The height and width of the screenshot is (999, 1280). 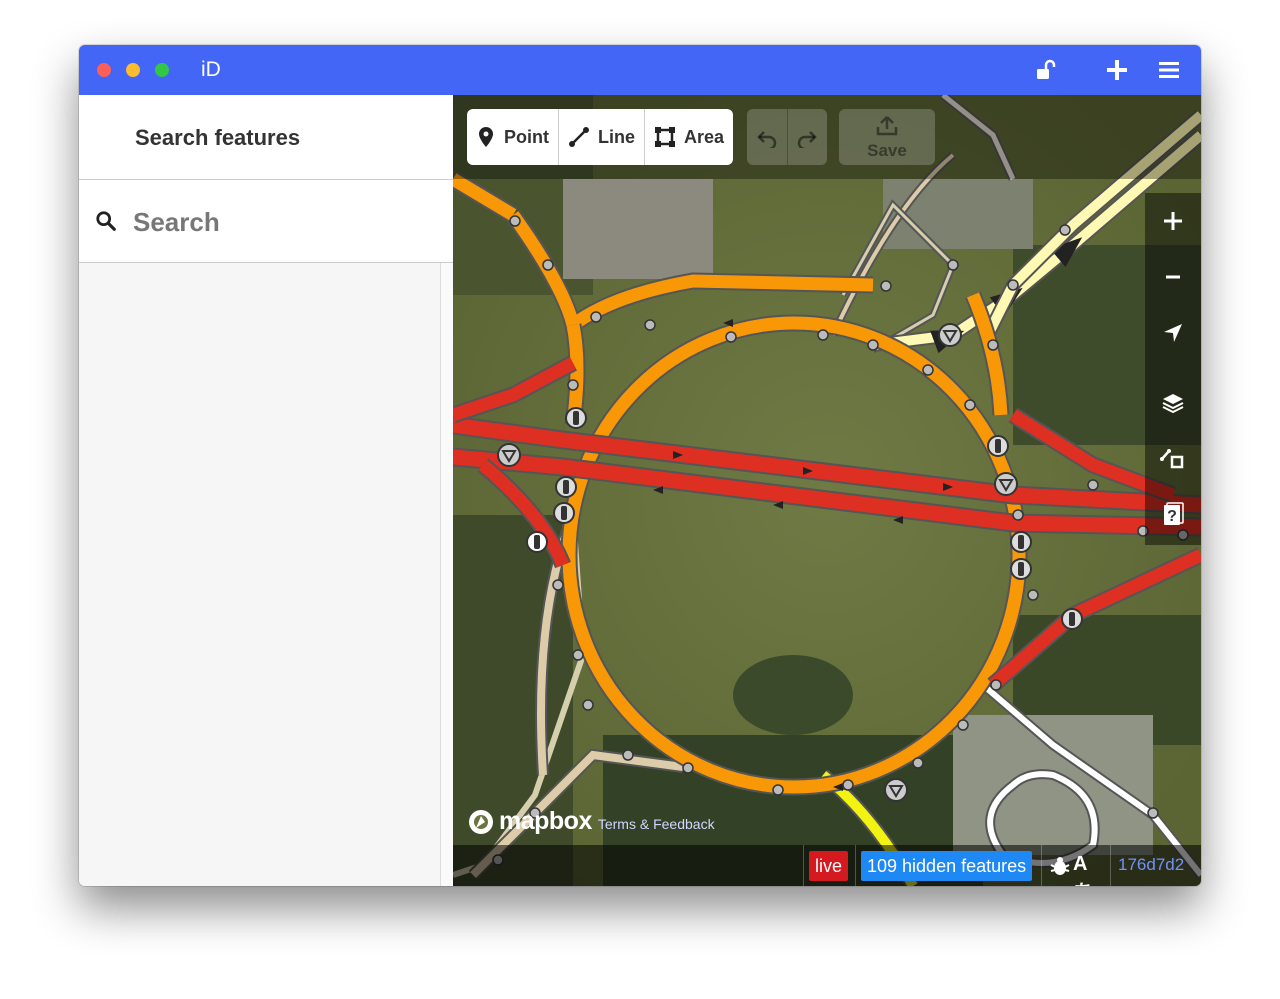 What do you see at coordinates (887, 150) in the screenshot?
I see `save-label: Save` at bounding box center [887, 150].